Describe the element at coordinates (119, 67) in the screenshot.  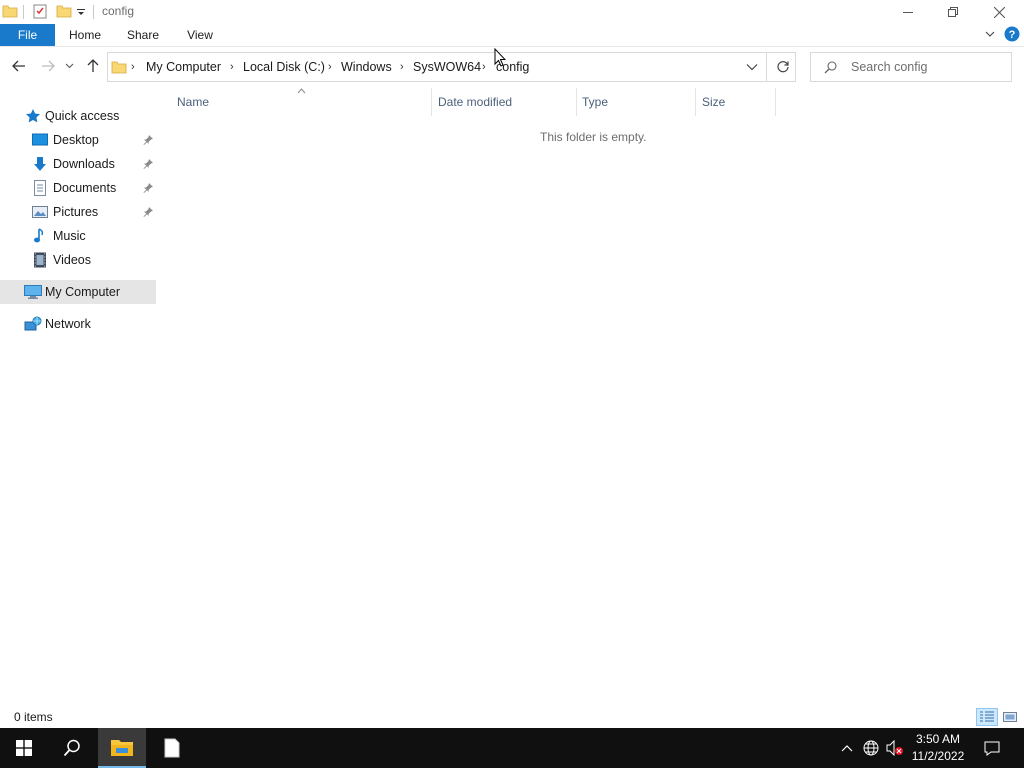
I see `folder-icon` at that location.